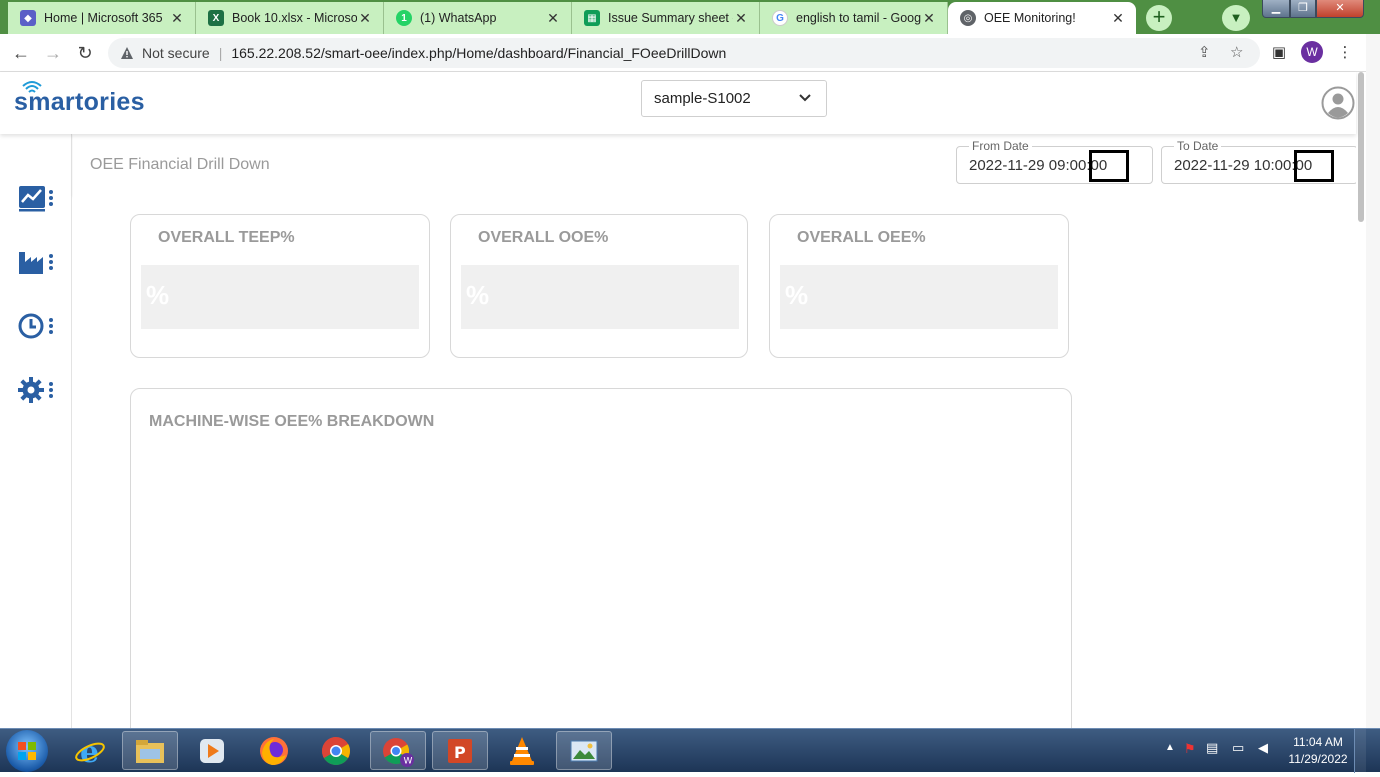 The image size is (1380, 777). I want to click on volume-icon: ◀, so click(1263, 748).